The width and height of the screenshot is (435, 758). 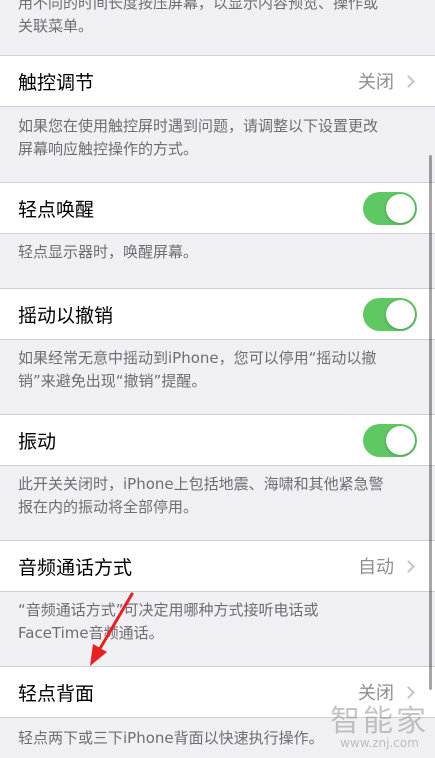 I want to click on red-arrow-annotation, so click(x=112, y=629).